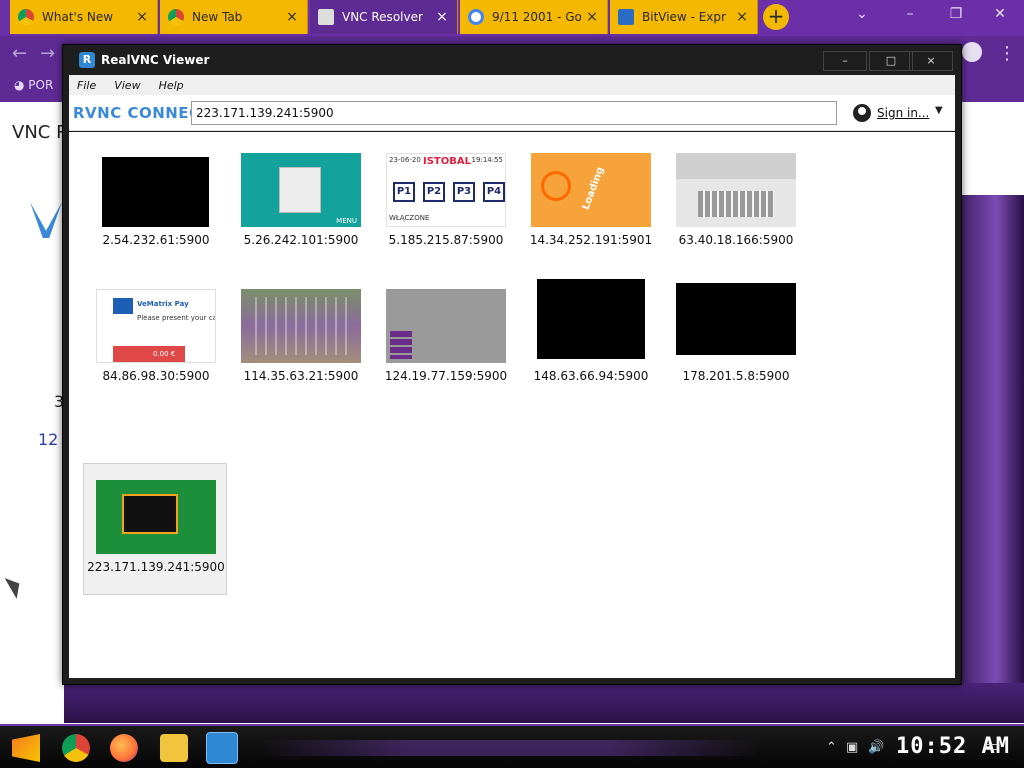 Image resolution: width=1024 pixels, height=768 pixels. Describe the element at coordinates (176, 318) in the screenshot. I see `thumb-text: Please present your card` at that location.